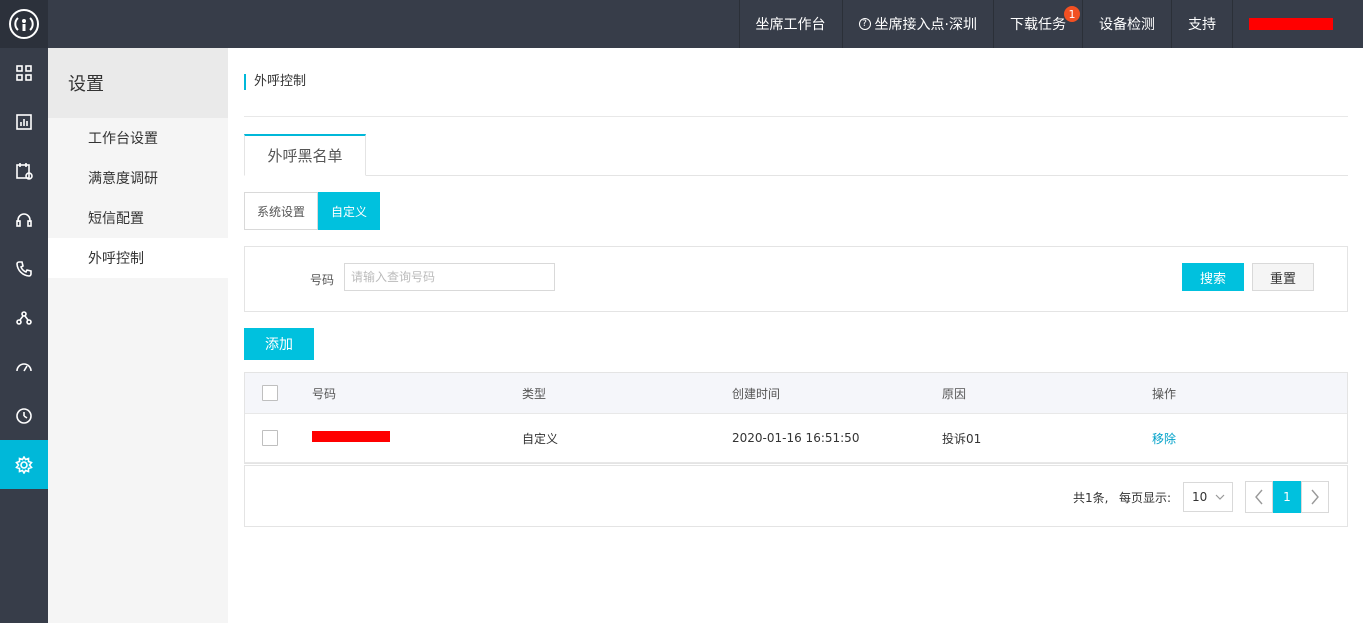 The image size is (1363, 623). Describe the element at coordinates (540, 438) in the screenshot. I see `row-type: 自定义` at that location.